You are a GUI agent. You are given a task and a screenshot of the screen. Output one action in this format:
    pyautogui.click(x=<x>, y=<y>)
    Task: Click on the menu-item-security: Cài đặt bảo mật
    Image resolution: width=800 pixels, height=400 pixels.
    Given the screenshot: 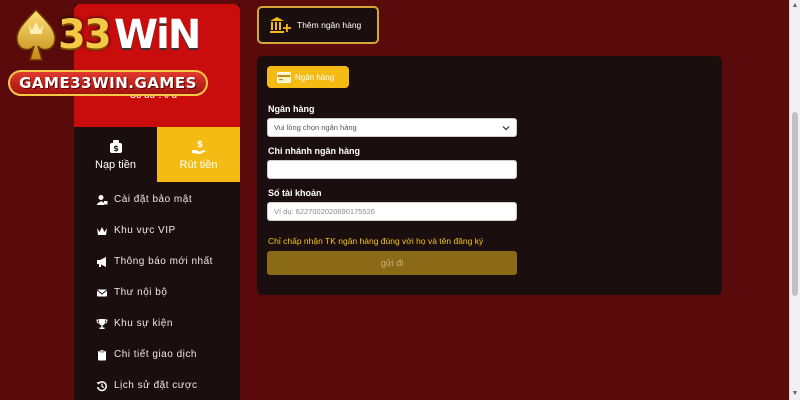 What is the action you would take?
    pyautogui.click(x=157, y=199)
    